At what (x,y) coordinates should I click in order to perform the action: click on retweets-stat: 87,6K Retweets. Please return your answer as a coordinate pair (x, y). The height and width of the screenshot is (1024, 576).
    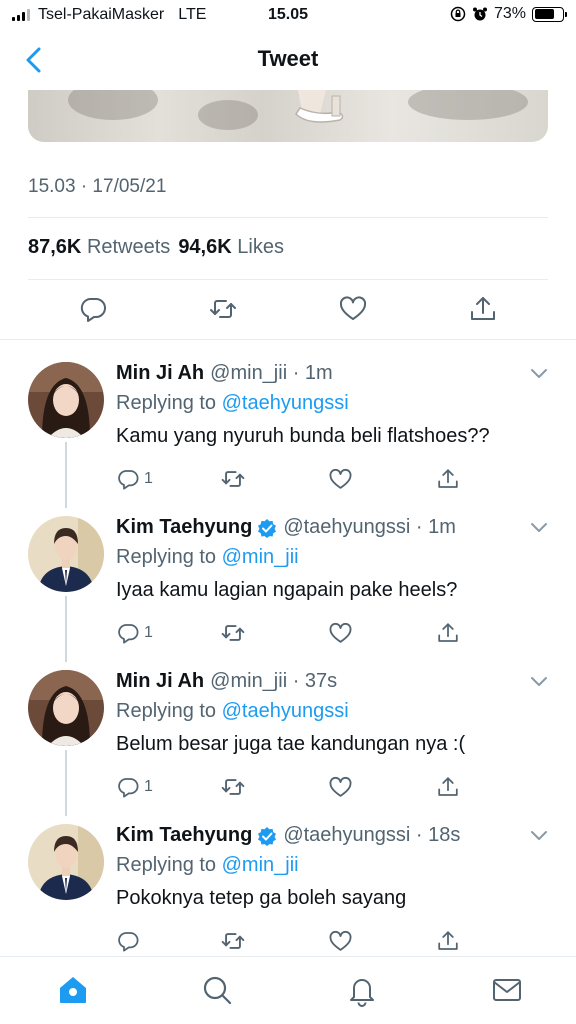
    Looking at the image, I should click on (99, 247).